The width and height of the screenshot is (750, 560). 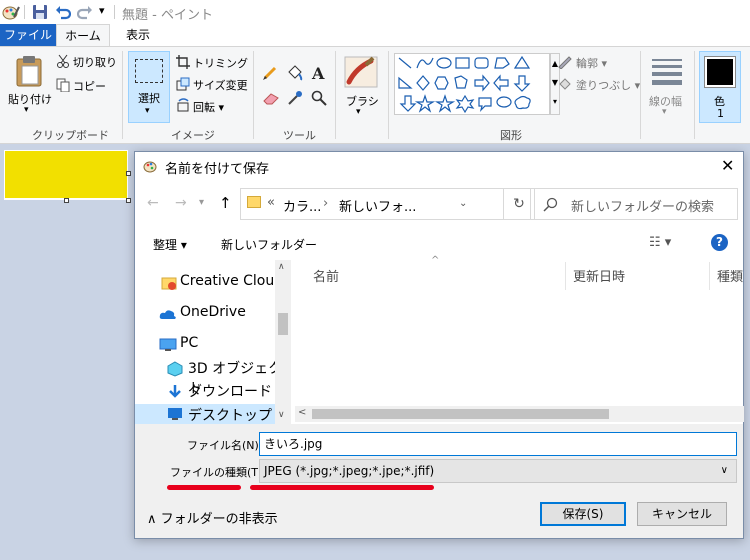 I want to click on rotate-button: 回転 ▾, so click(x=208, y=107).